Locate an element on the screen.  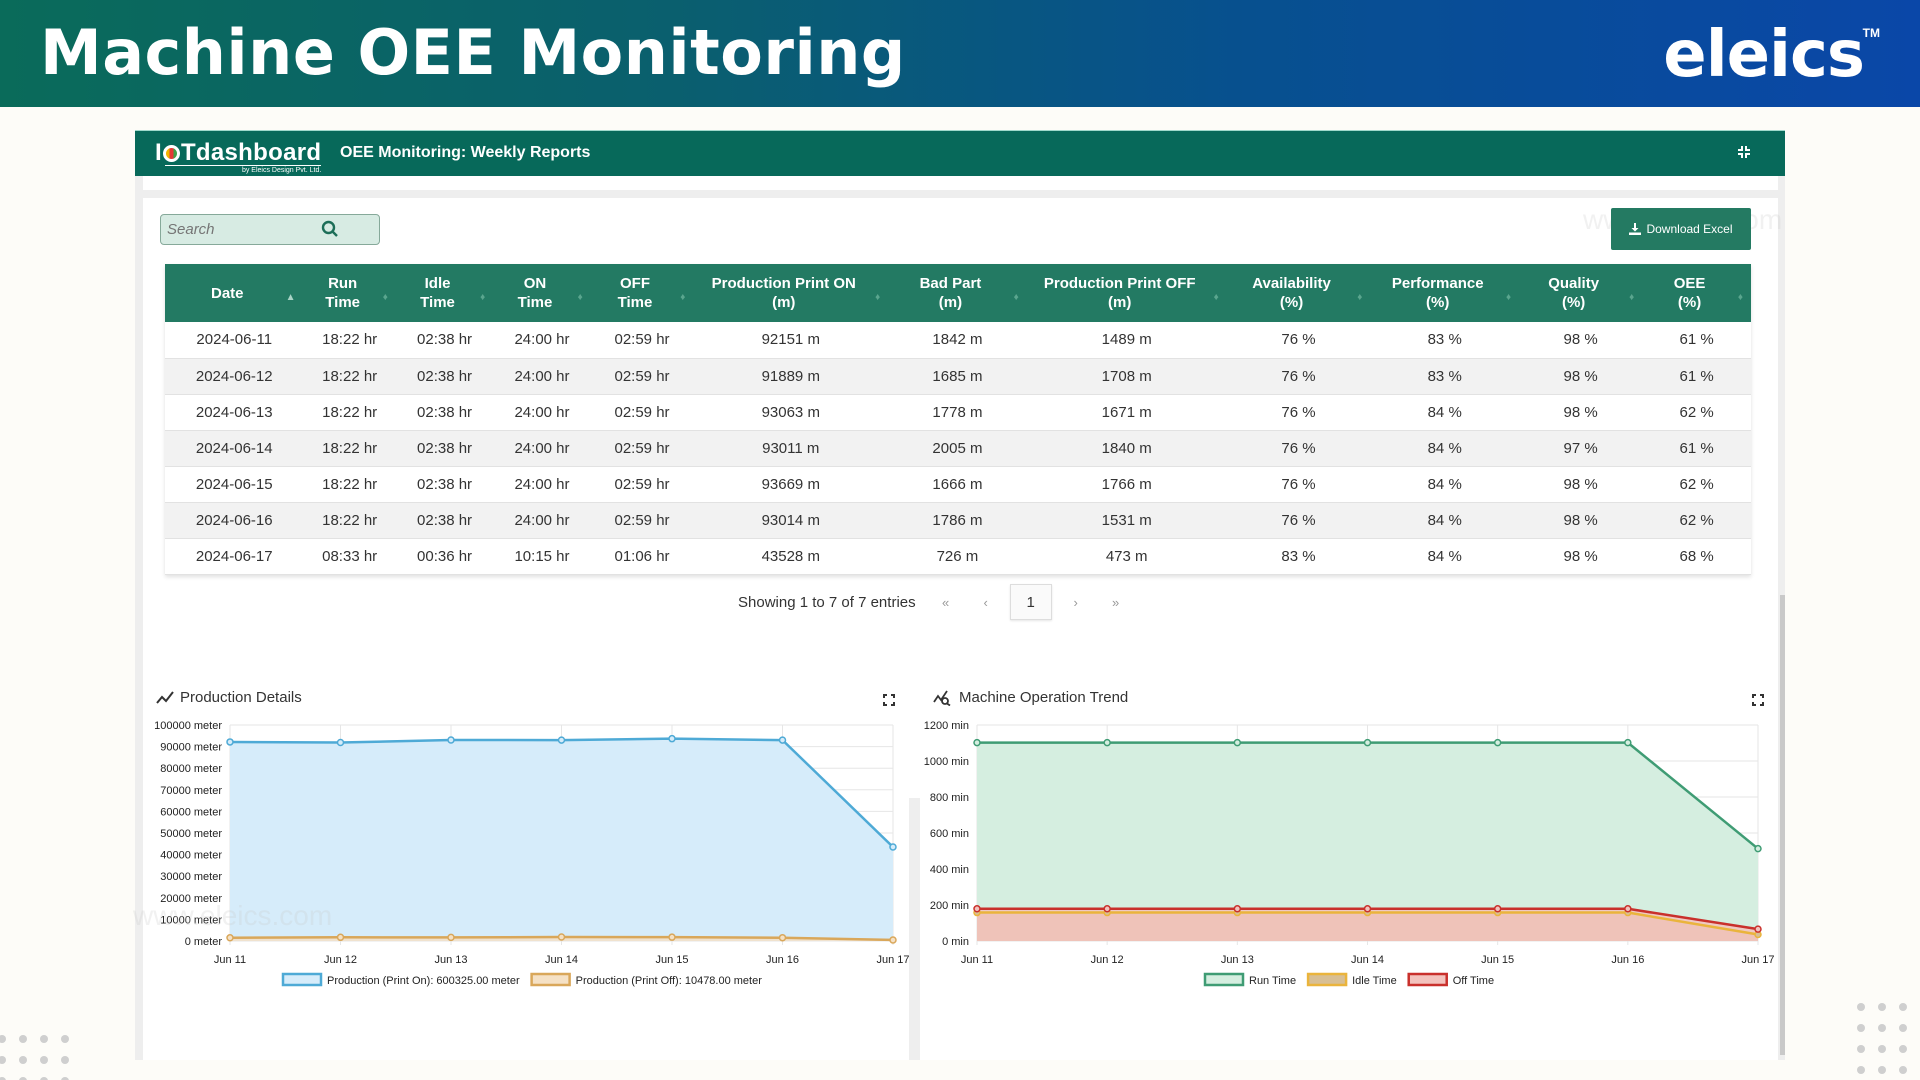
decorative-dots-left is located at coordinates (34, 1057).